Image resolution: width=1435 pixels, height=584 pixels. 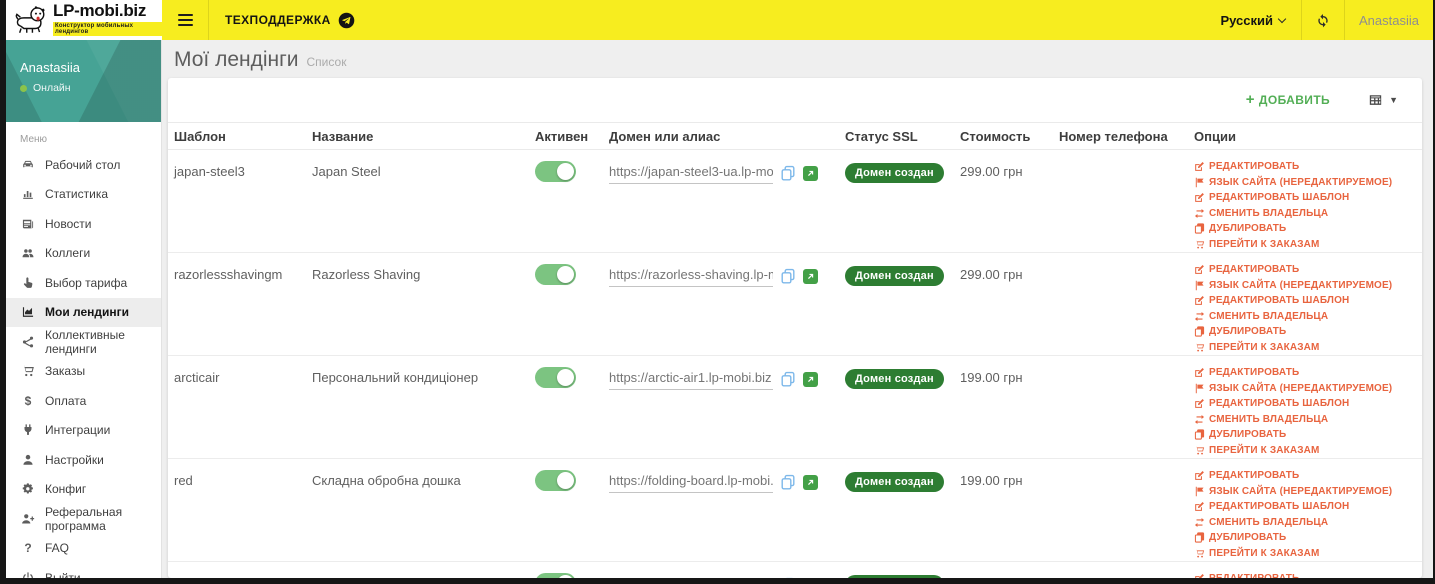 What do you see at coordinates (991, 577) in the screenshot?
I see `cost-value: 499.00 грн` at bounding box center [991, 577].